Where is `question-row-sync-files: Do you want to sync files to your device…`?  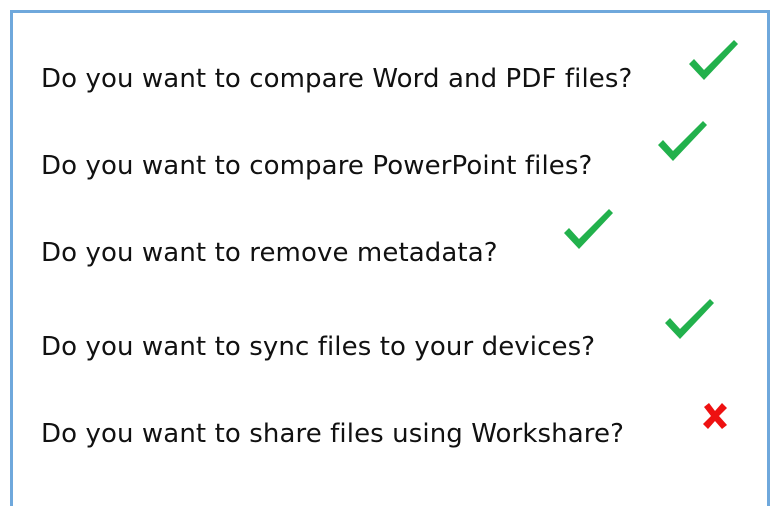
question-row-sync-files: Do you want to sync files to your device… is located at coordinates (318, 347).